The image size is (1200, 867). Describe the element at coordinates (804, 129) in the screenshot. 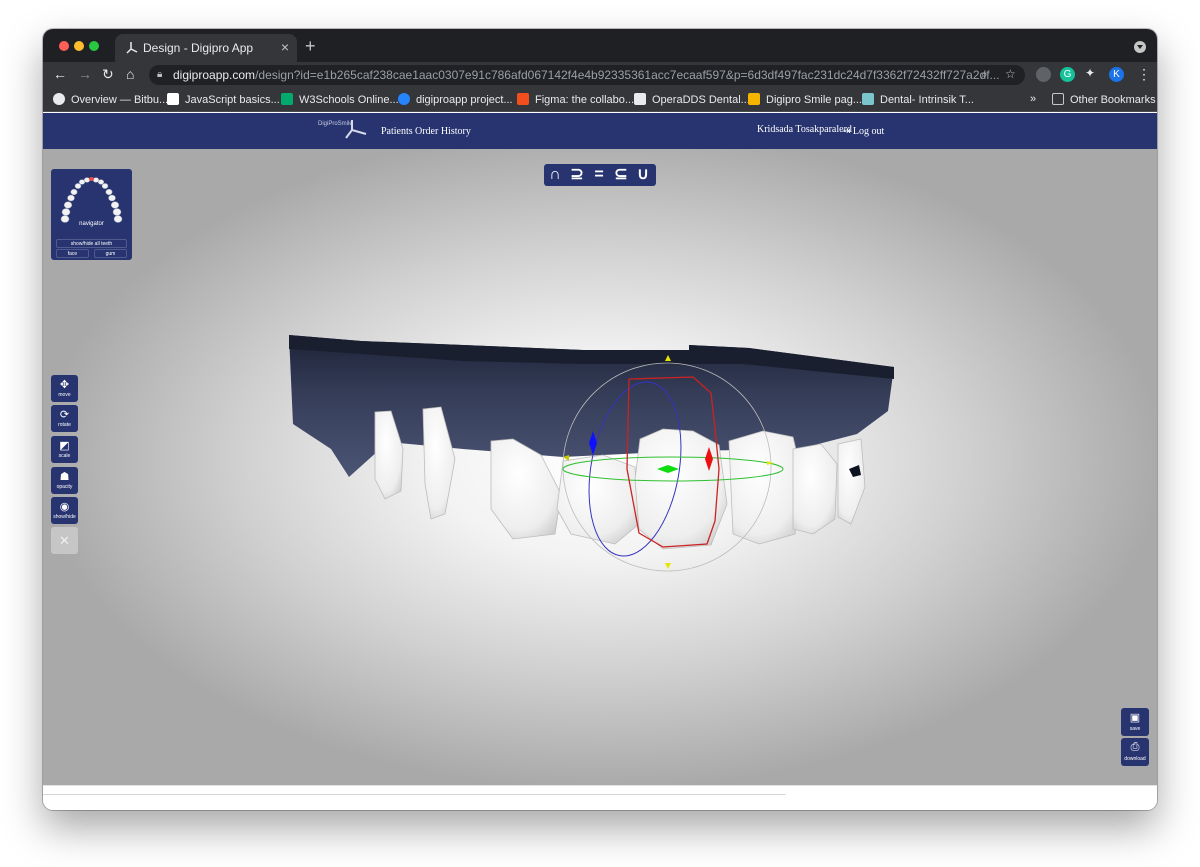

I see `user-name: Kridsada Tosakparalerd` at that location.